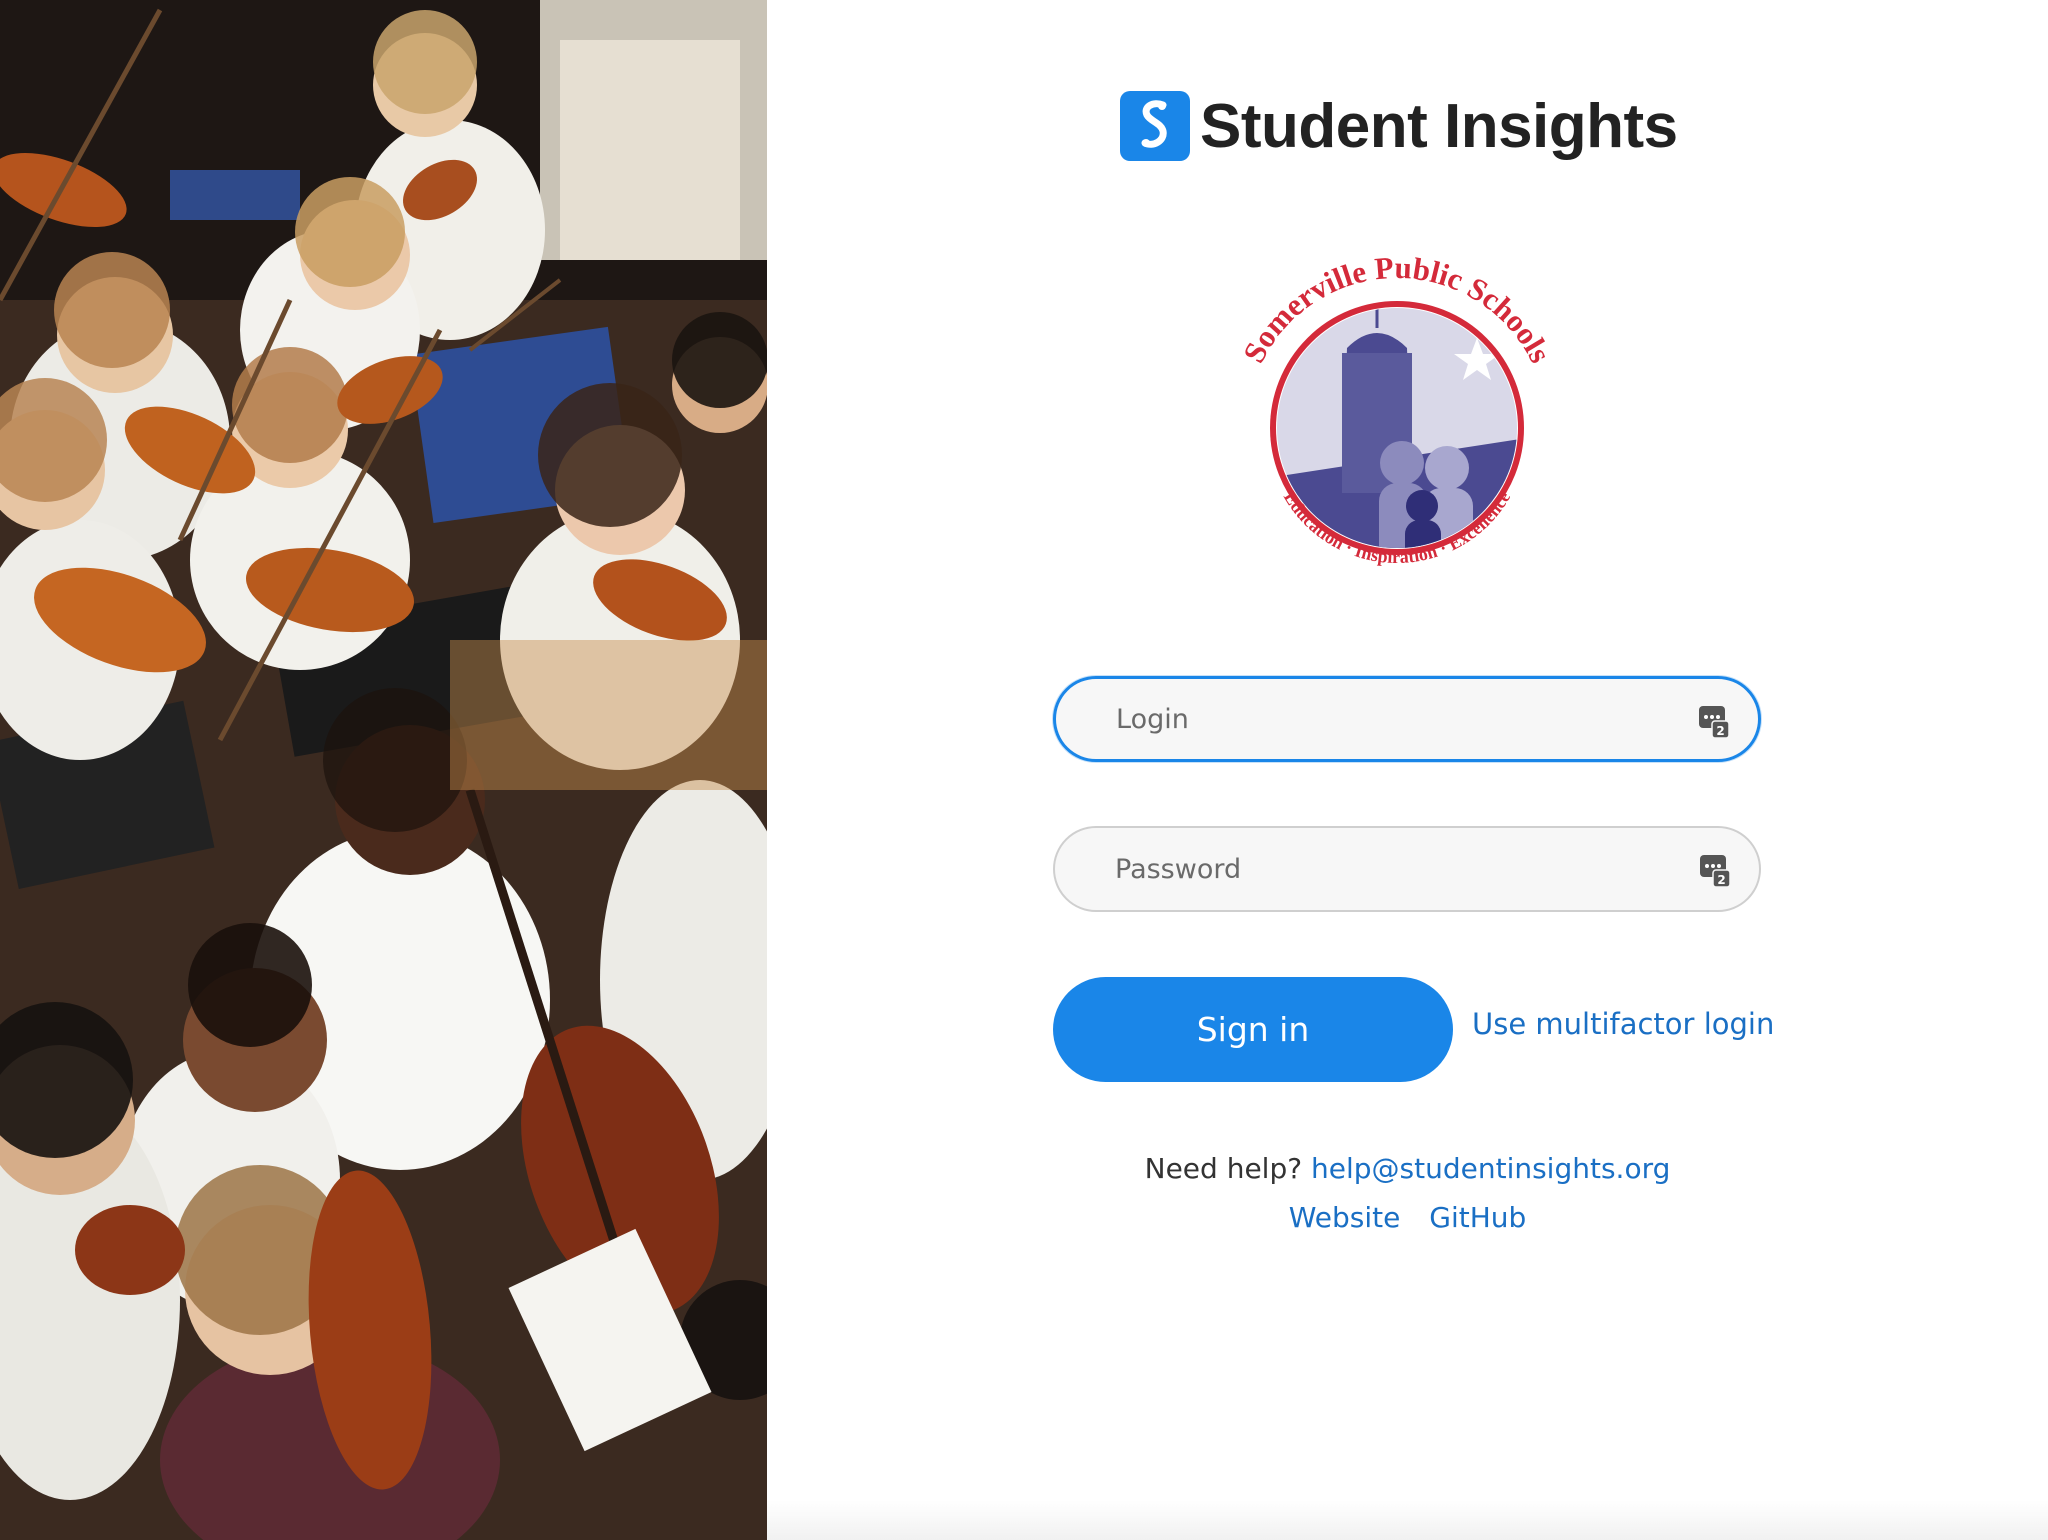 The width and height of the screenshot is (2048, 1540). What do you see at coordinates (1490, 1168) in the screenshot?
I see `help-email-link: help@studentinsights.org` at bounding box center [1490, 1168].